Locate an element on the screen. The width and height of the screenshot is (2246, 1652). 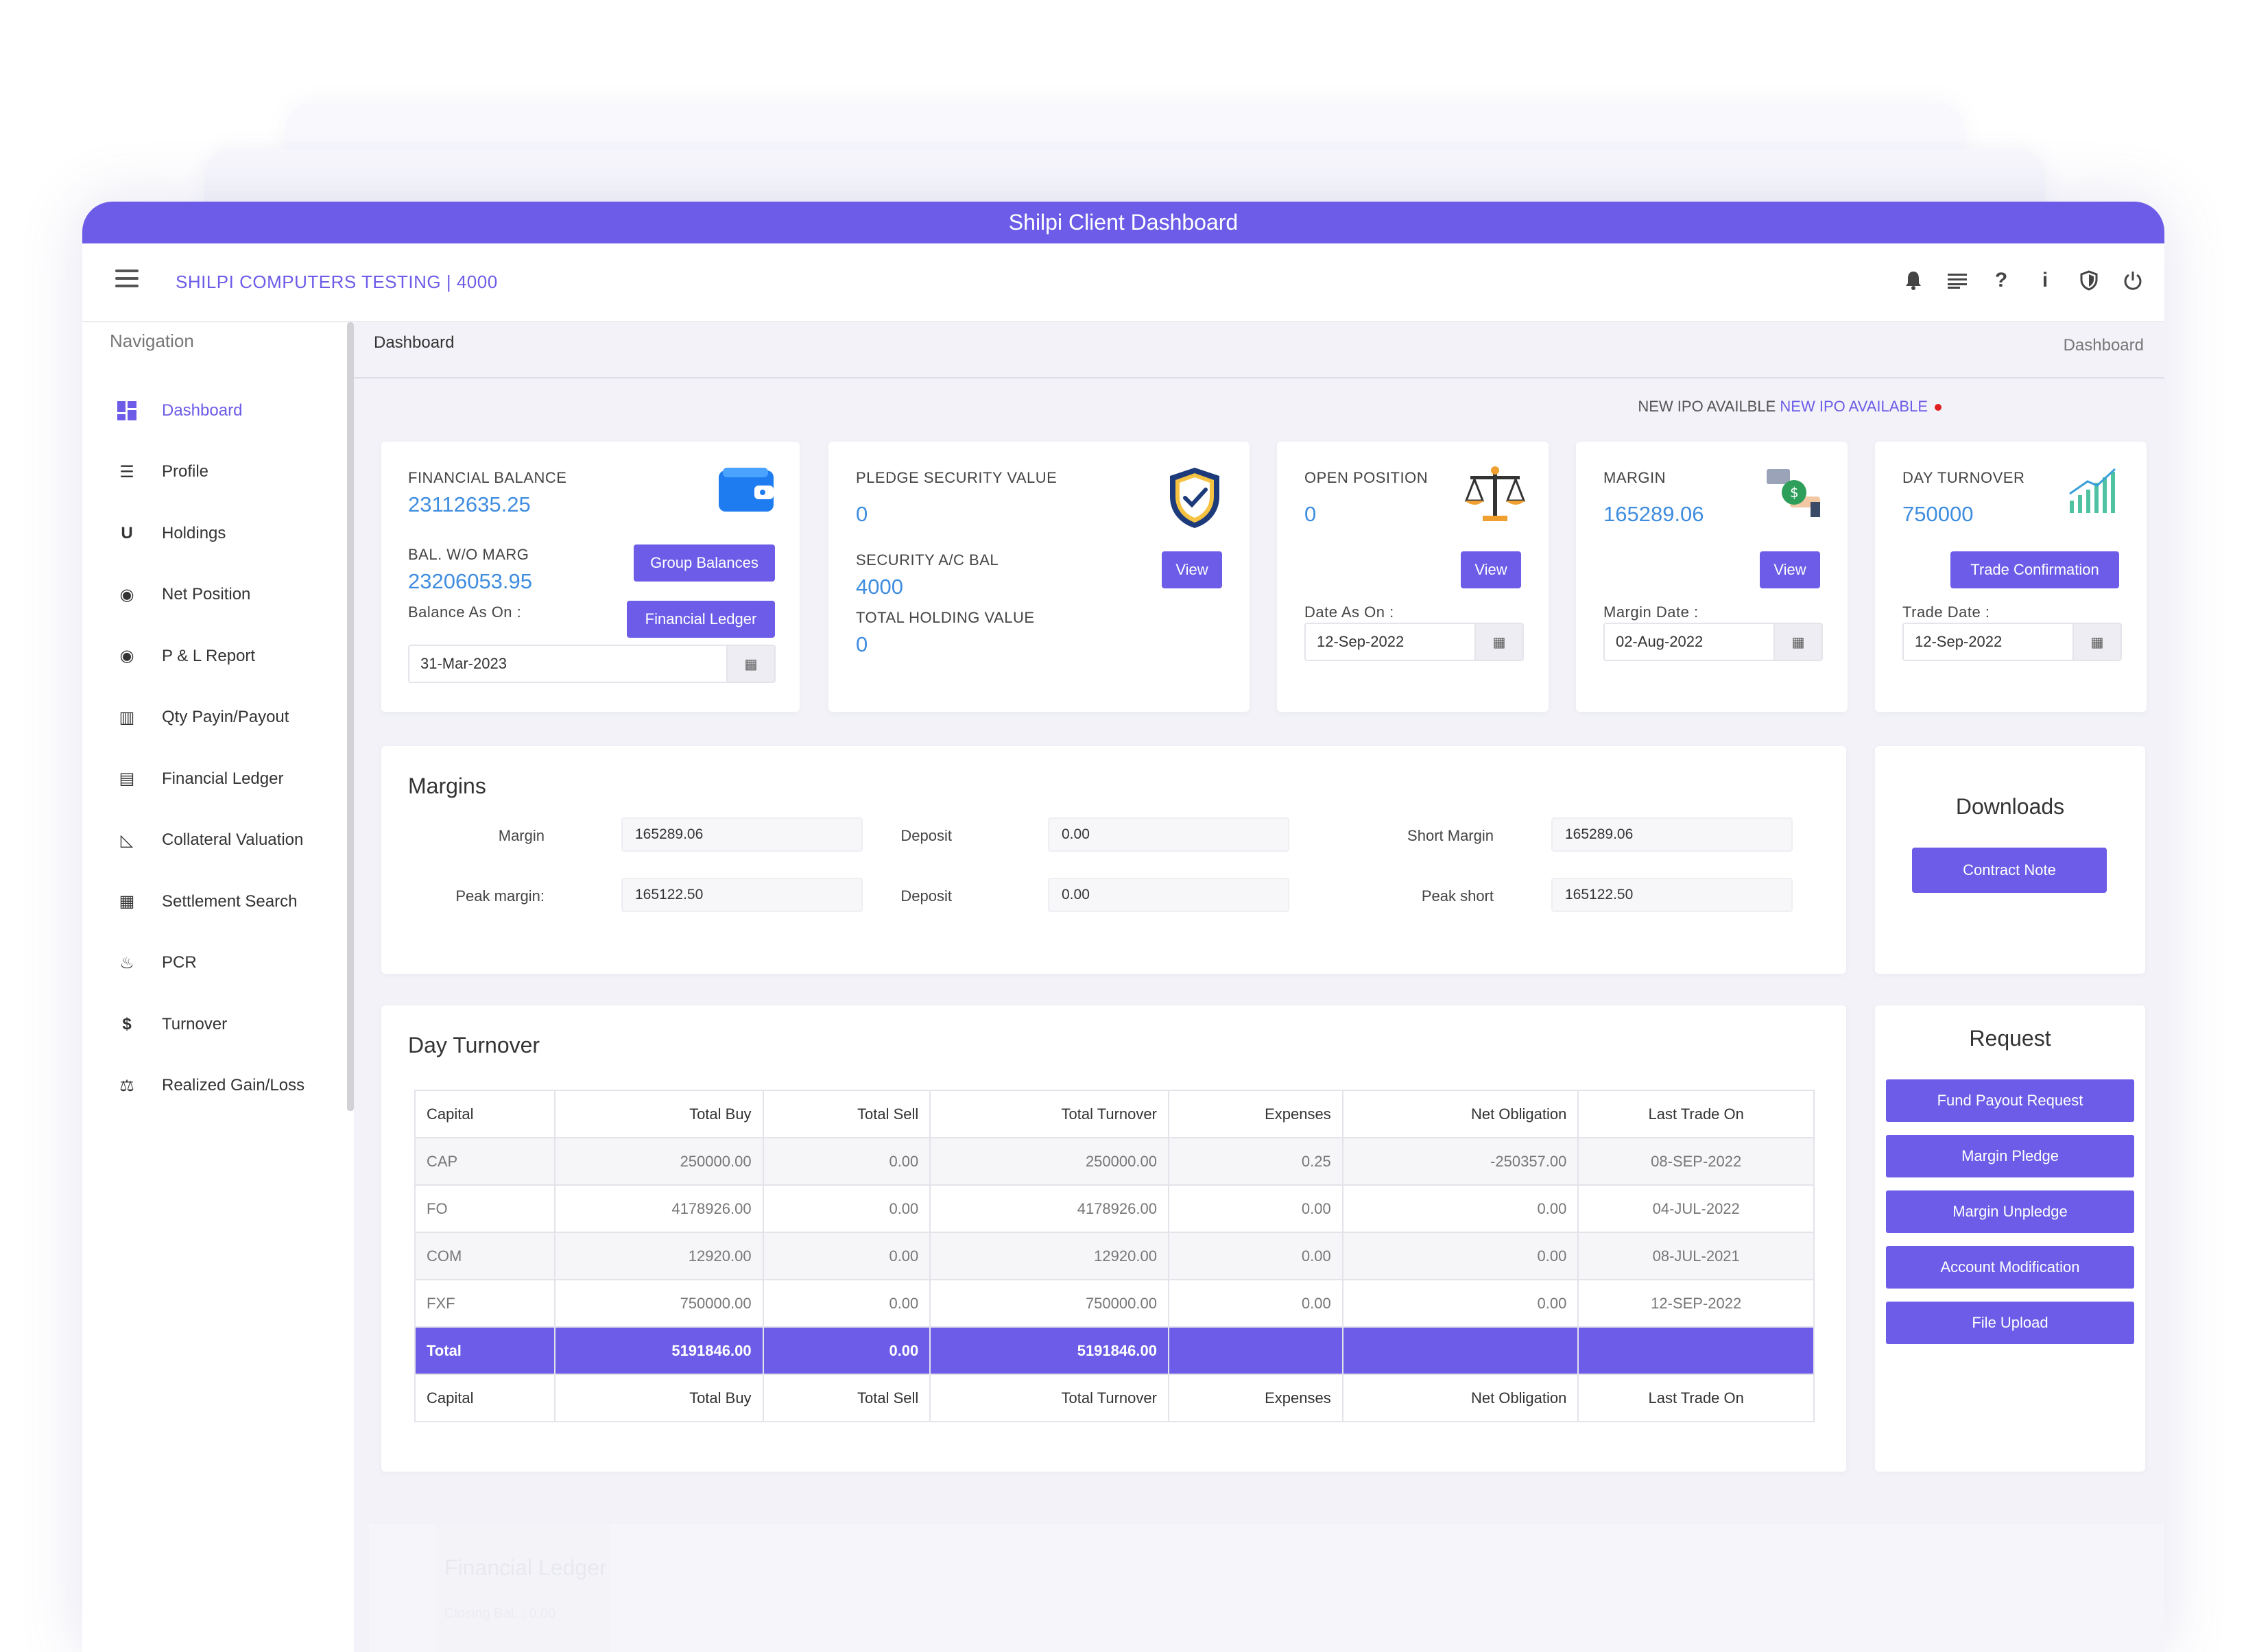
sidebar-item-settlement-search: ▦ Settlement Search is located at coordinates (212, 902).